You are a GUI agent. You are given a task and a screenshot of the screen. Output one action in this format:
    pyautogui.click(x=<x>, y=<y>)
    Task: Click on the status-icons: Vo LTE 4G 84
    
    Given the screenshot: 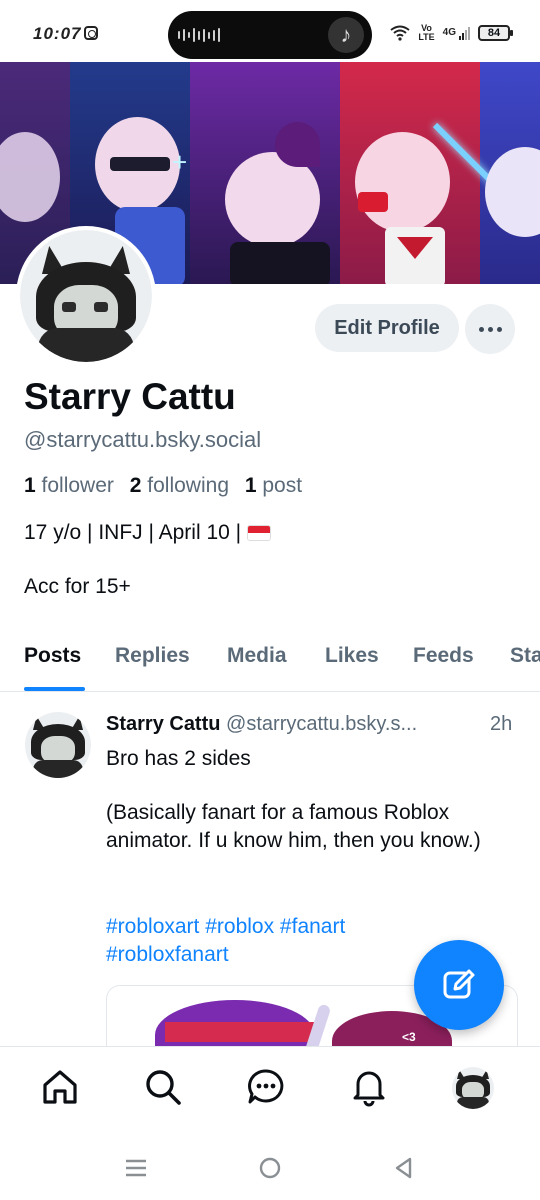 What is the action you would take?
    pyautogui.click(x=451, y=33)
    